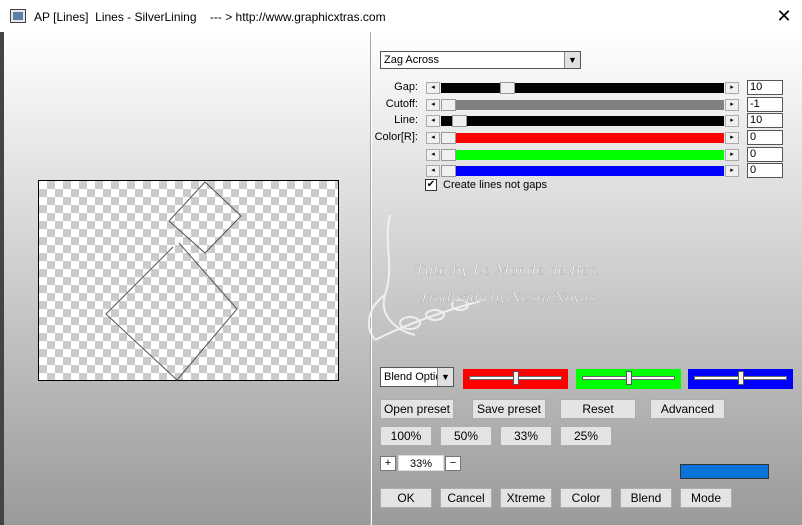 The image size is (802, 525). What do you see at coordinates (598, 409) in the screenshot?
I see `preset-reset-button: Reset` at bounding box center [598, 409].